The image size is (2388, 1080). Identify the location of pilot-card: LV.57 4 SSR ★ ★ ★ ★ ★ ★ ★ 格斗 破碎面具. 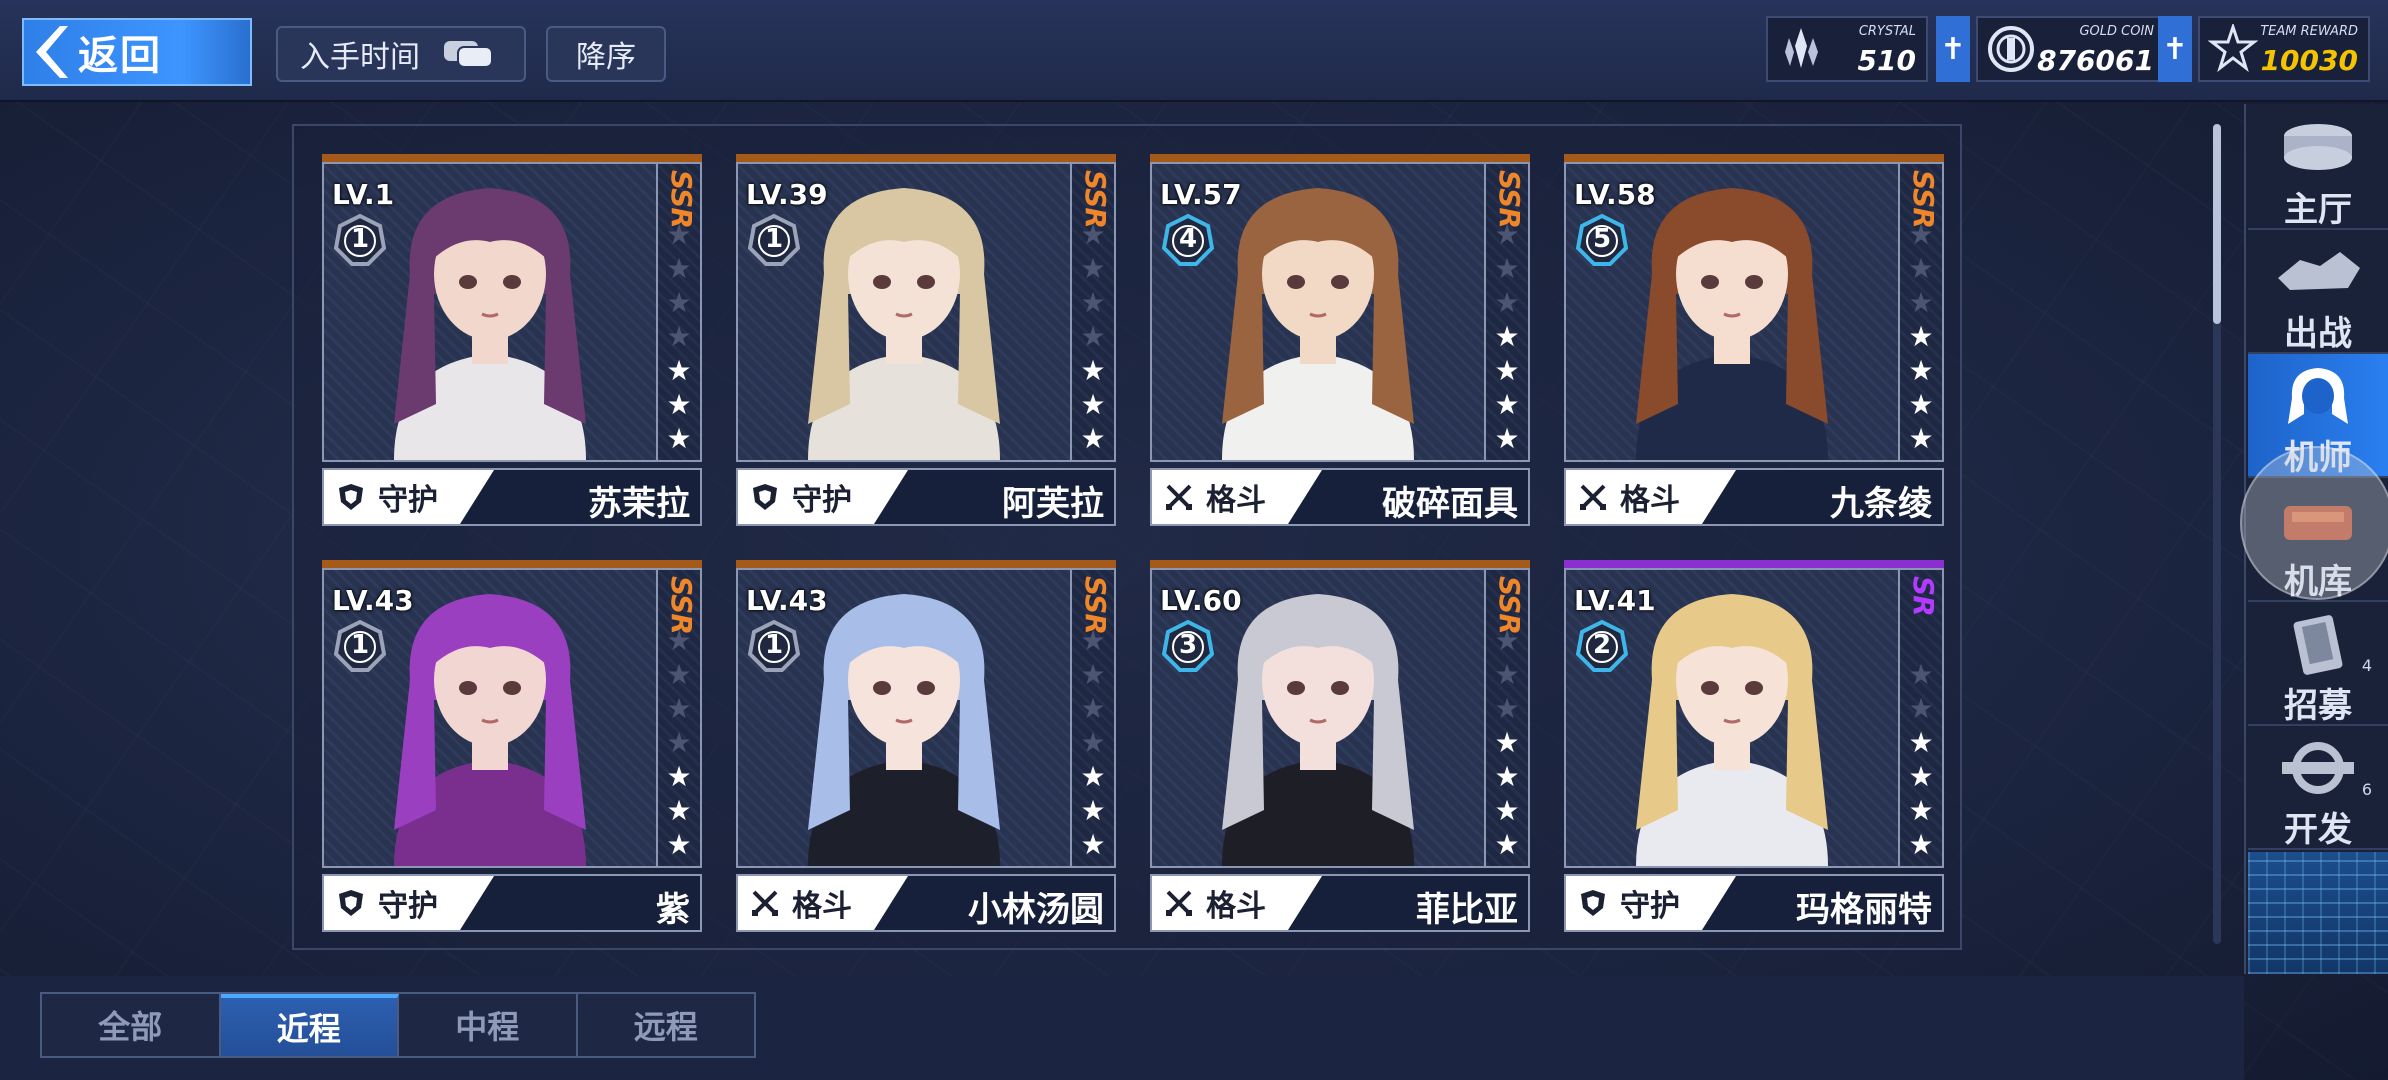
(1340, 340).